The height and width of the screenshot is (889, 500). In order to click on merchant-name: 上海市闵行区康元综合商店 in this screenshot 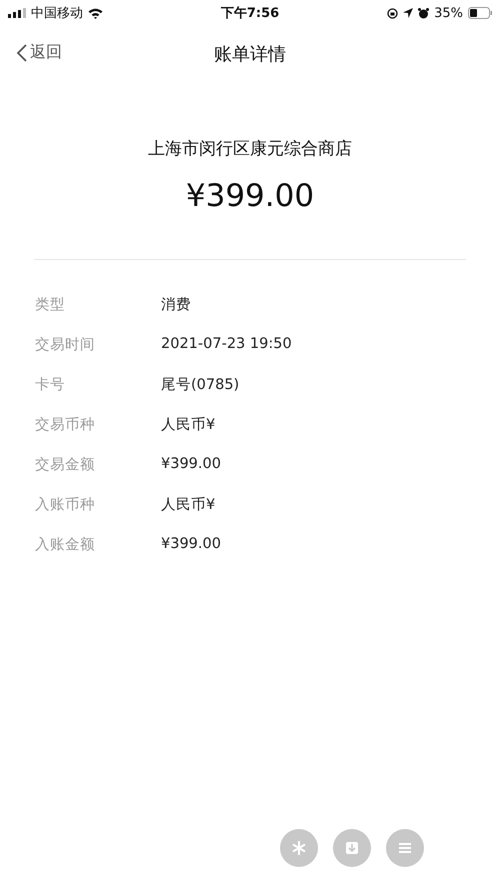, I will do `click(250, 149)`.